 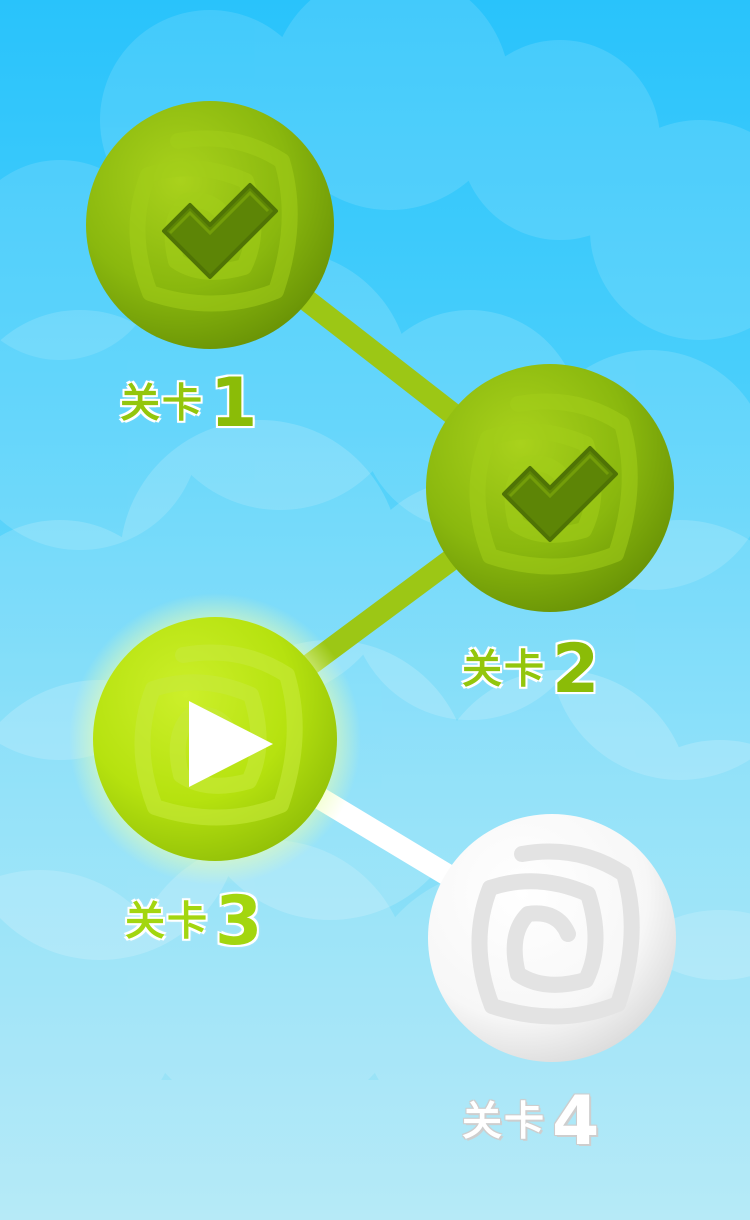 What do you see at coordinates (240, 921) in the screenshot?
I see `level-number: 3` at bounding box center [240, 921].